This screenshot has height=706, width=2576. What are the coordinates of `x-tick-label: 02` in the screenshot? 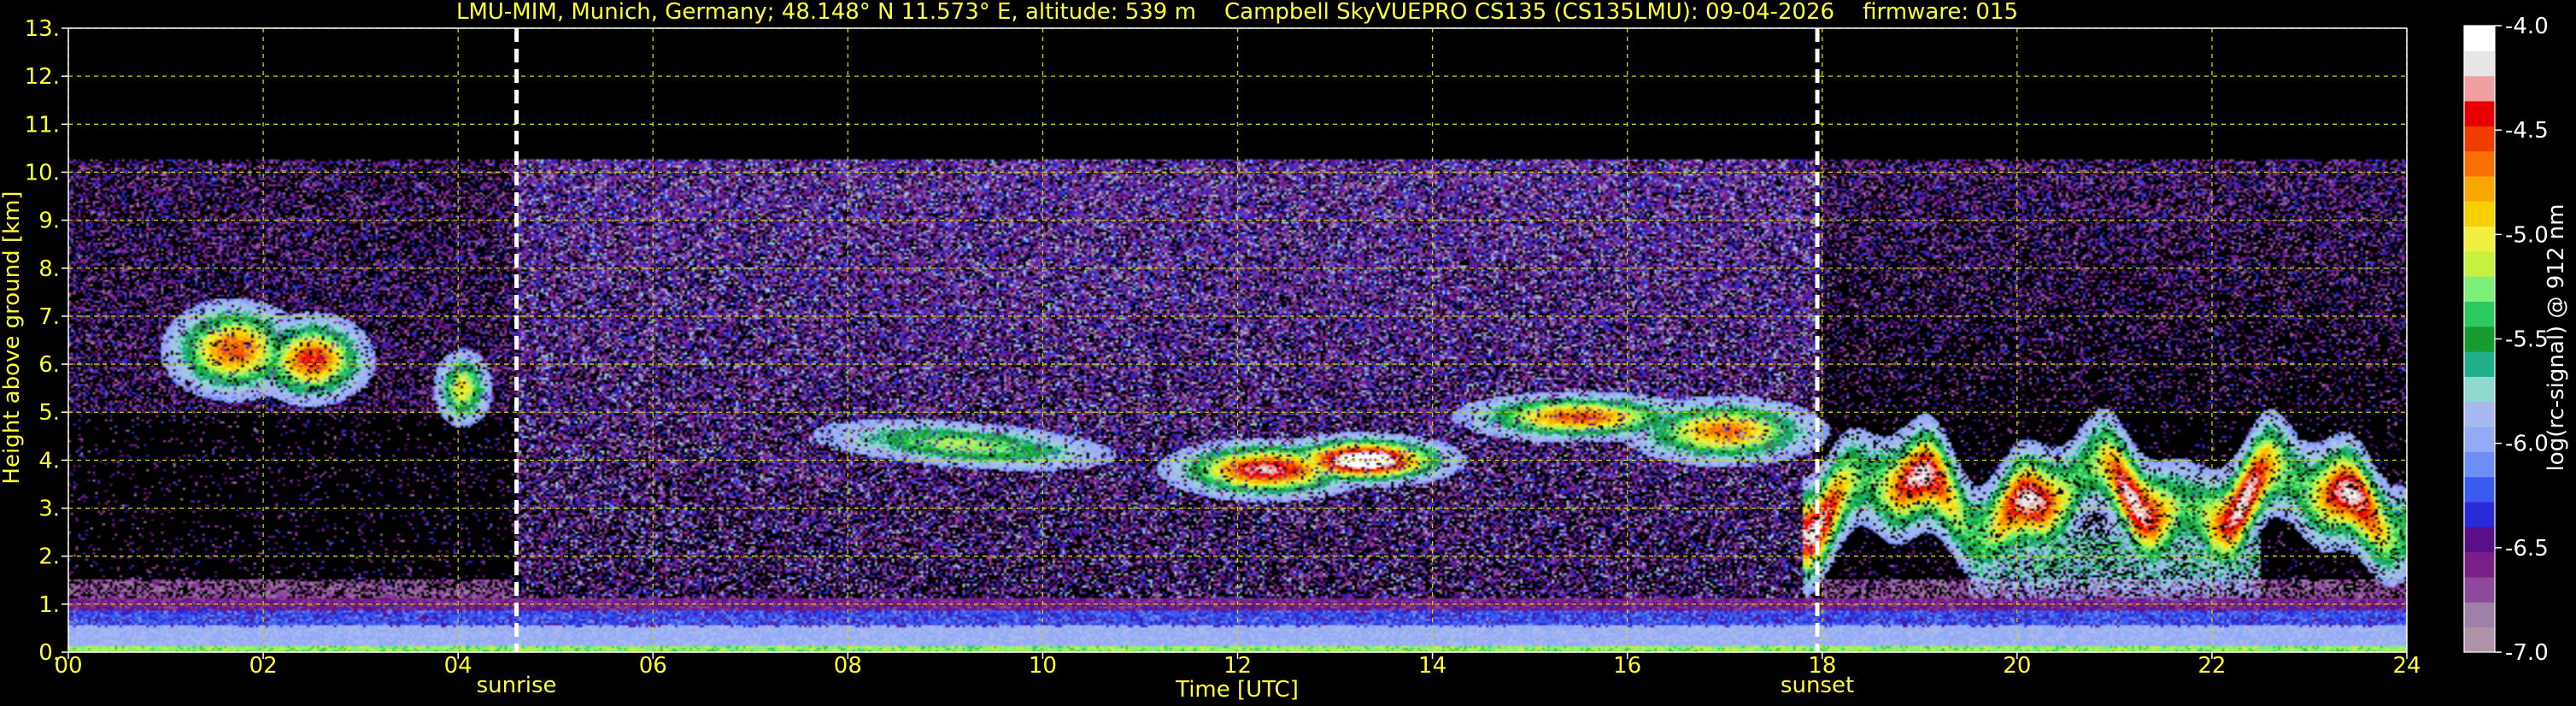 It's located at (263, 666).